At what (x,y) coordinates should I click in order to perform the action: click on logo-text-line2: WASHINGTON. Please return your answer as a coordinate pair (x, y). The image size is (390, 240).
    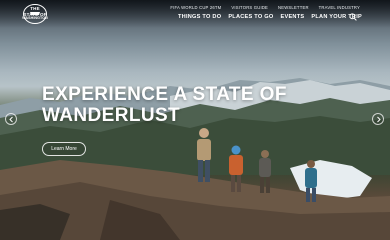
    Looking at the image, I should click on (35, 18).